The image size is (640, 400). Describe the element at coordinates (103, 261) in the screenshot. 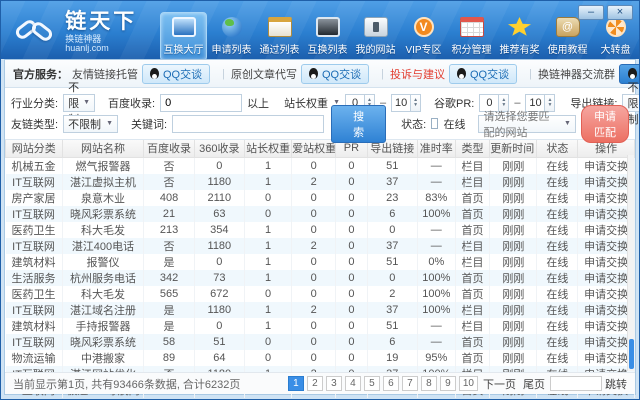

I see `site-name-link: 报警仪` at that location.